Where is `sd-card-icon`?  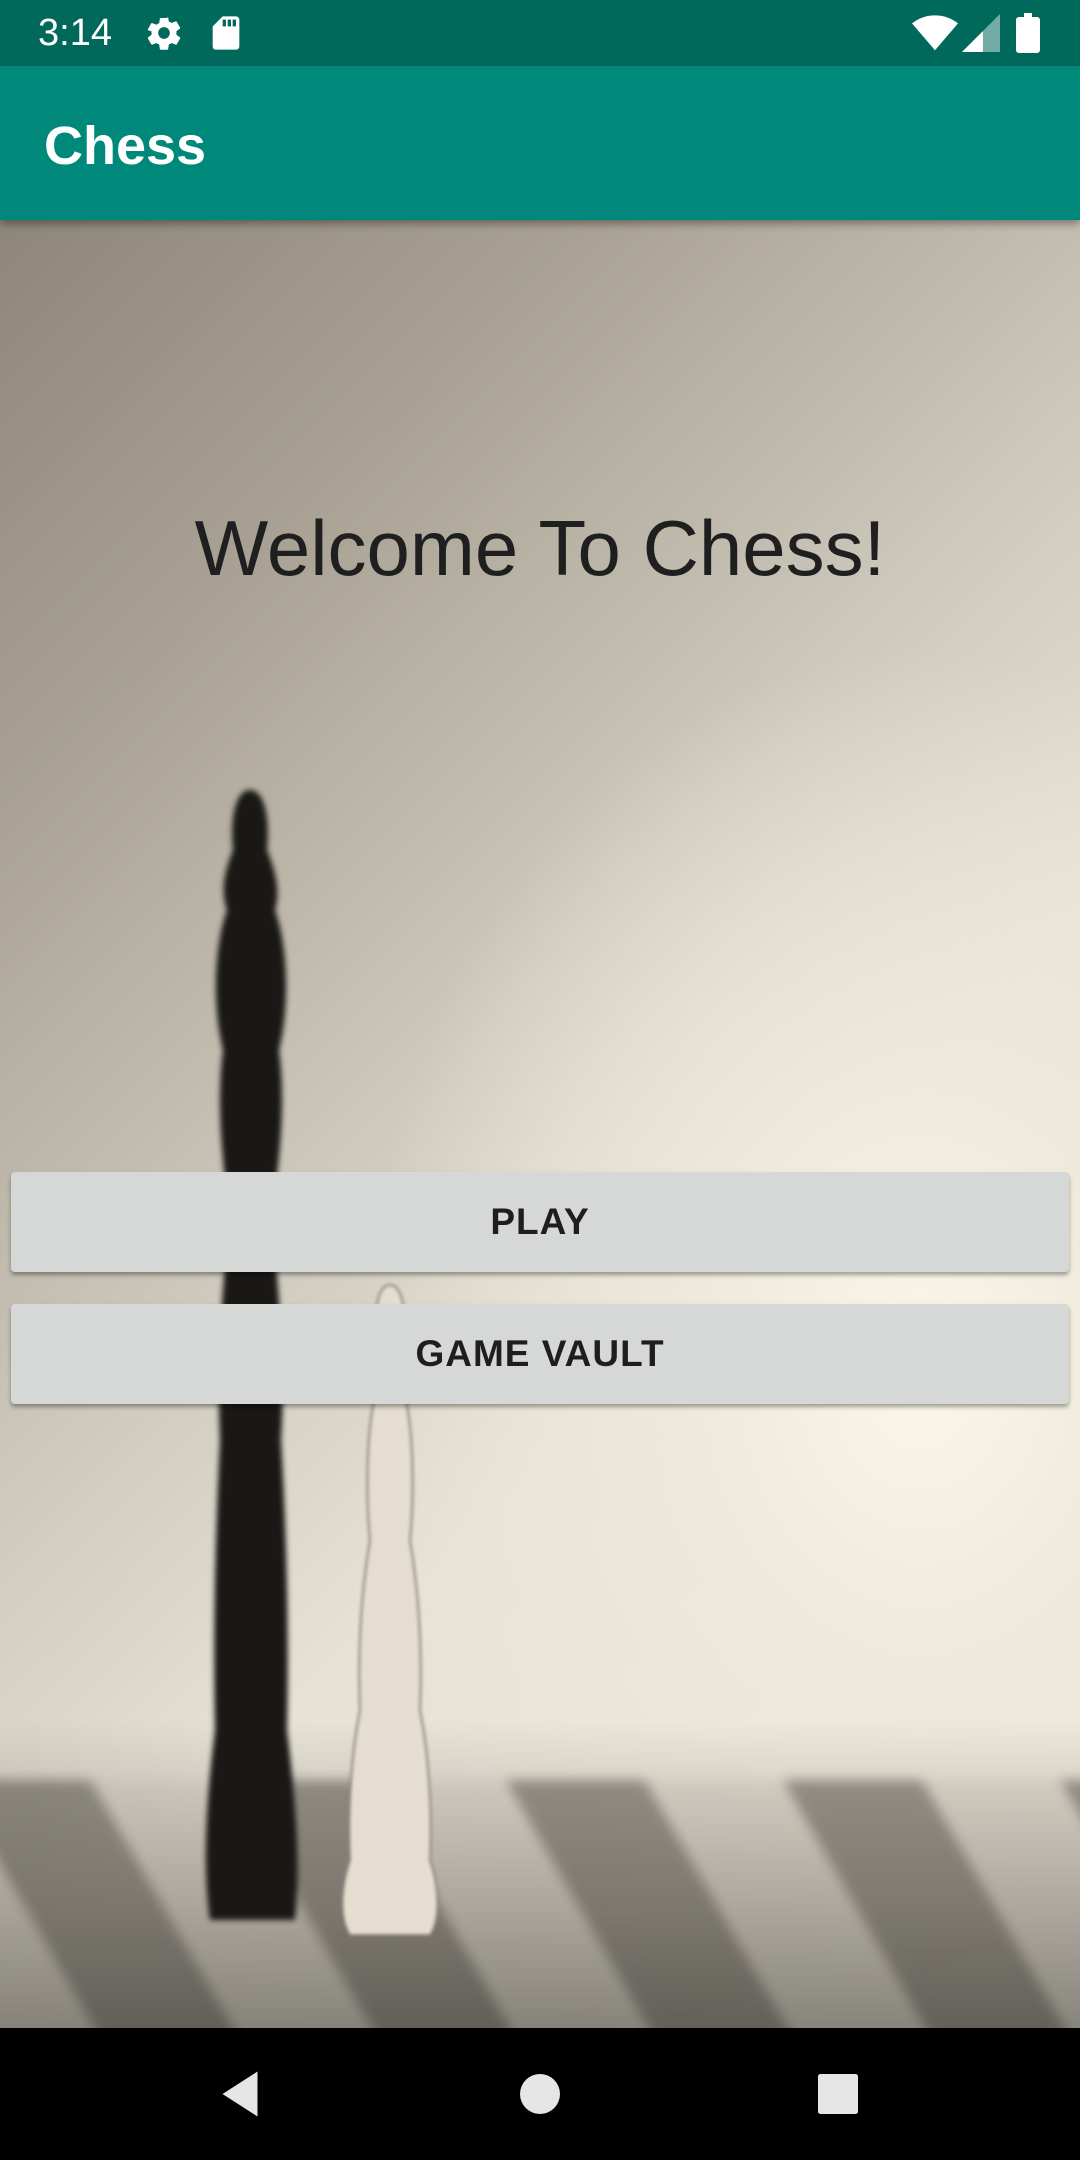
sd-card-icon is located at coordinates (226, 33).